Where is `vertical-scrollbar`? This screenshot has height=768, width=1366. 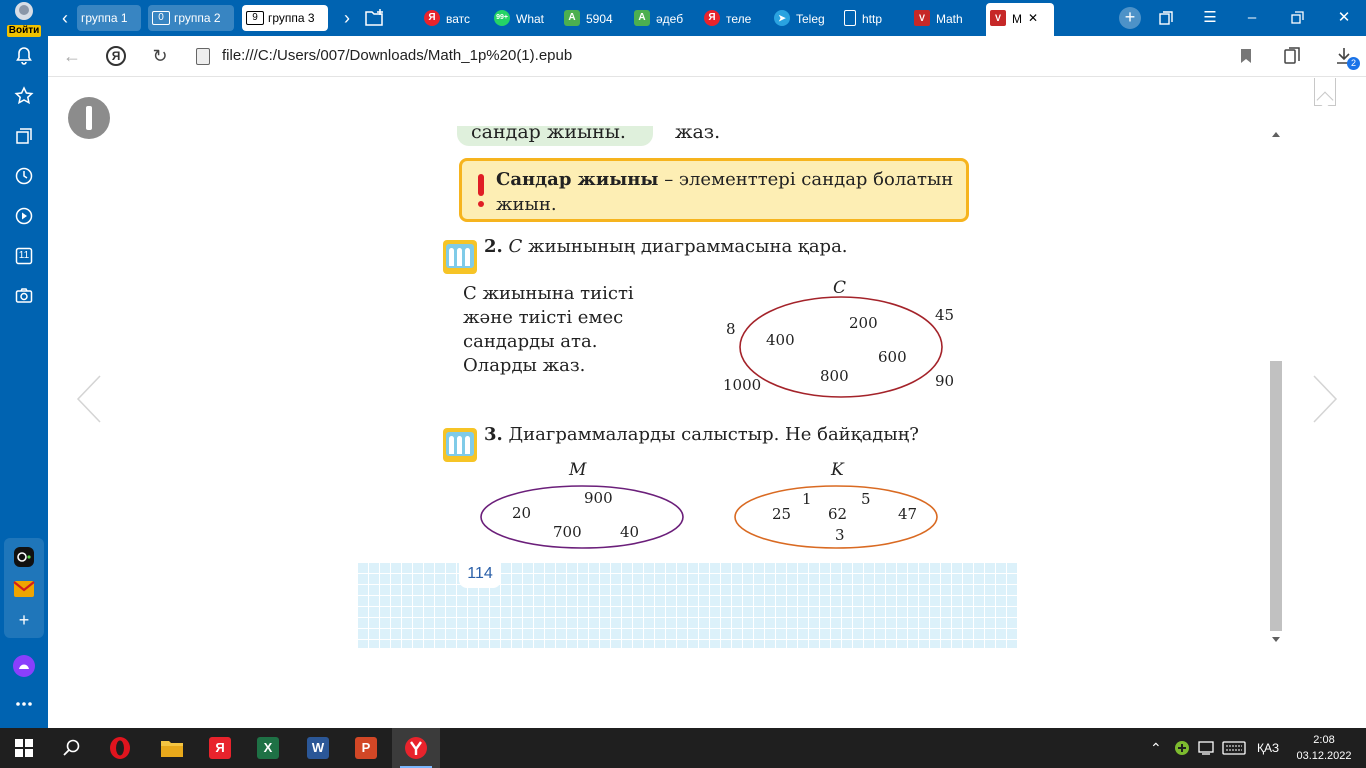
vertical-scrollbar is located at coordinates (1276, 387).